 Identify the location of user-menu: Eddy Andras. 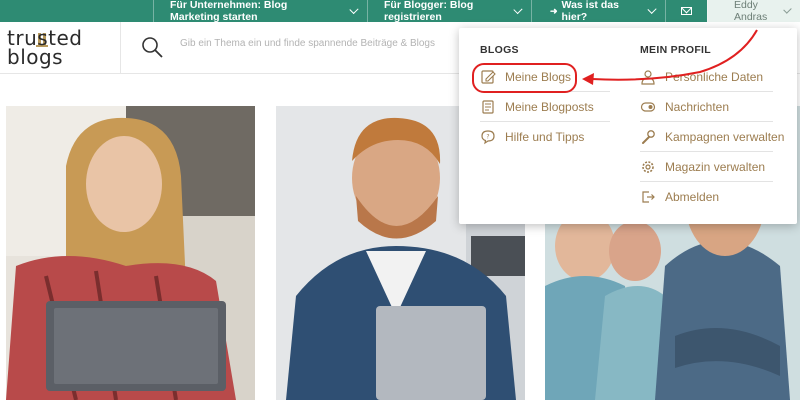
(753, 11).